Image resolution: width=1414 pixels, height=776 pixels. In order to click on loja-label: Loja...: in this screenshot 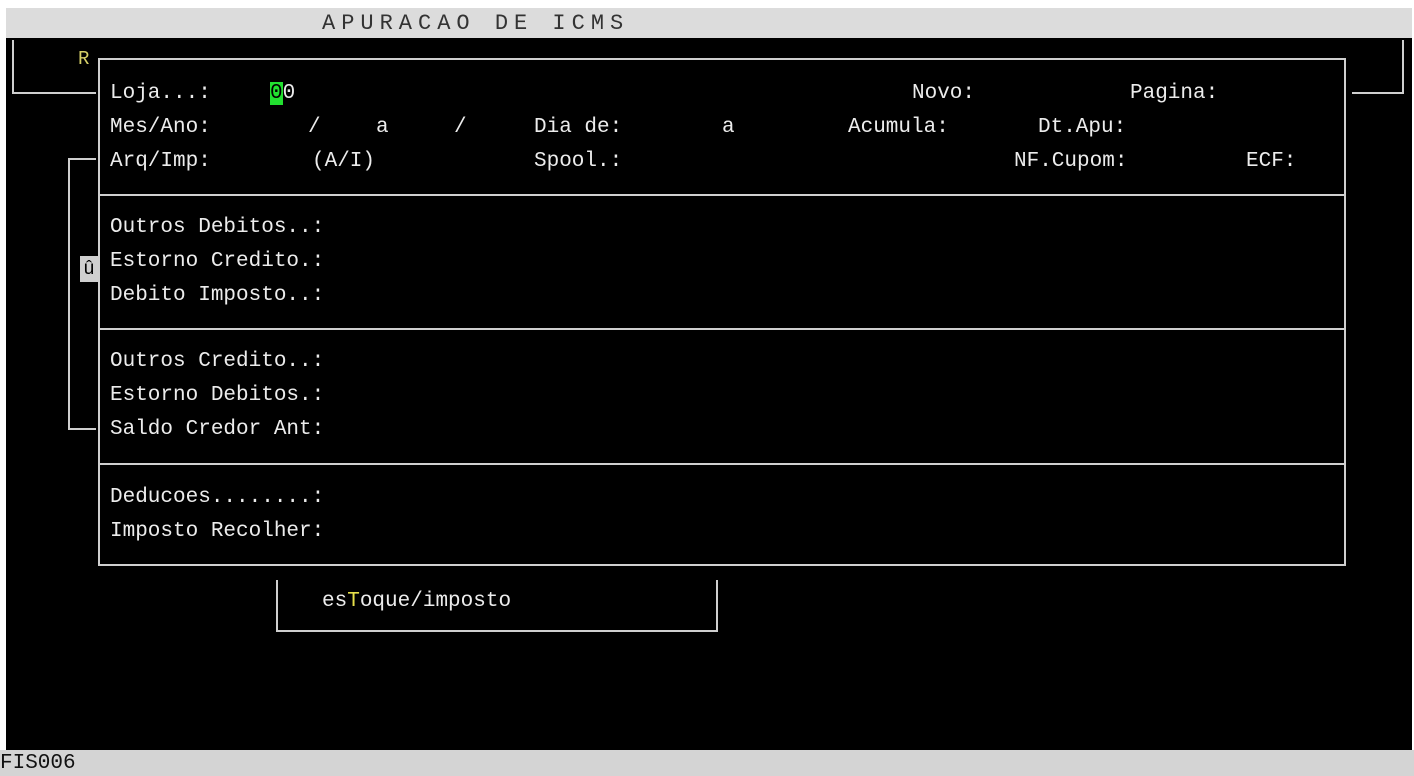, I will do `click(160, 93)`.